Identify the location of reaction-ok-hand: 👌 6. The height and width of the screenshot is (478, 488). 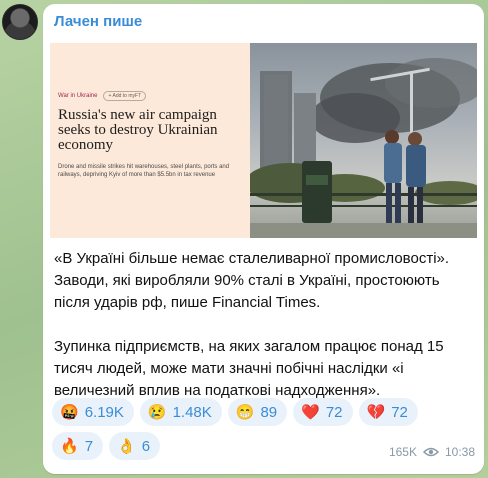
(135, 446).